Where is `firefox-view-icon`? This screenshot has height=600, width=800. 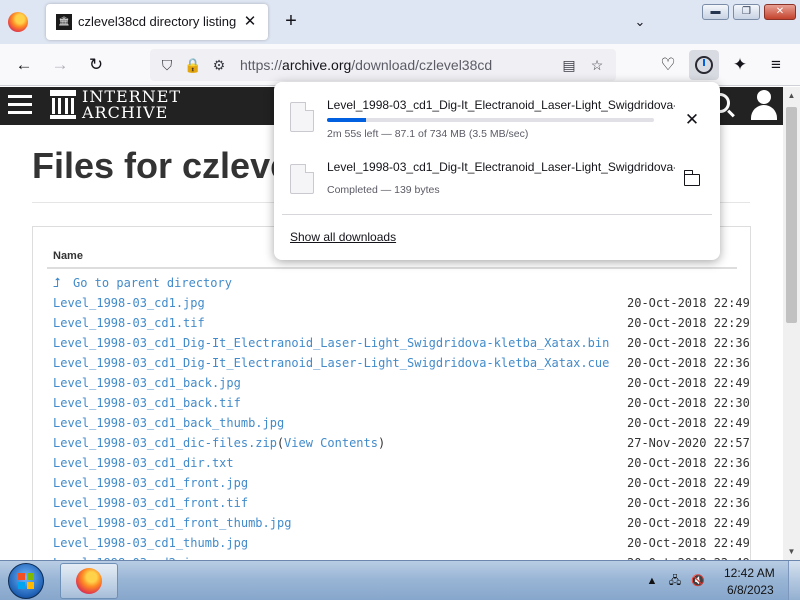 firefox-view-icon is located at coordinates (18, 22).